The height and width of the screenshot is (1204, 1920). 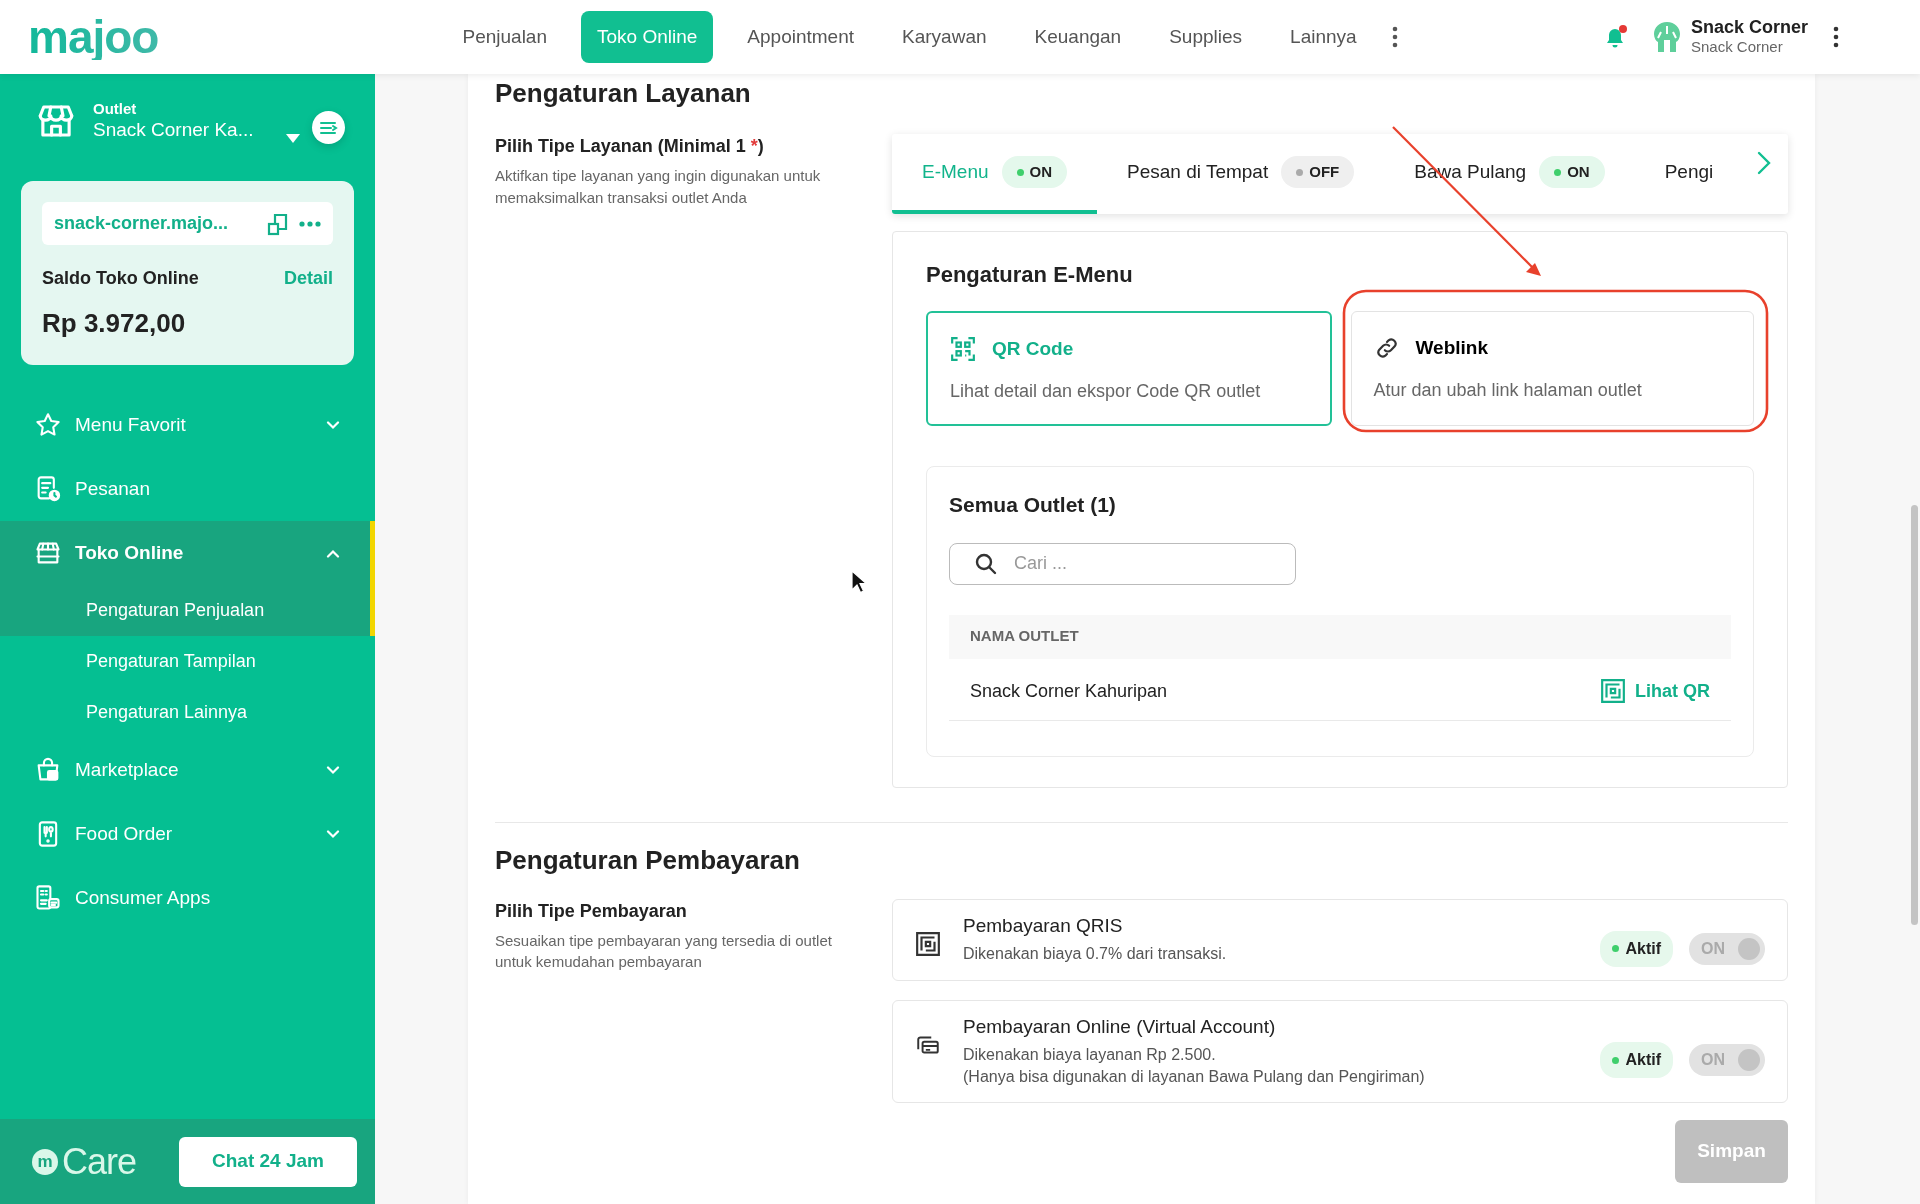 I want to click on option-card: QR Code Lihat detail dan ekspor Code QR outlet, so click(x=1129, y=368).